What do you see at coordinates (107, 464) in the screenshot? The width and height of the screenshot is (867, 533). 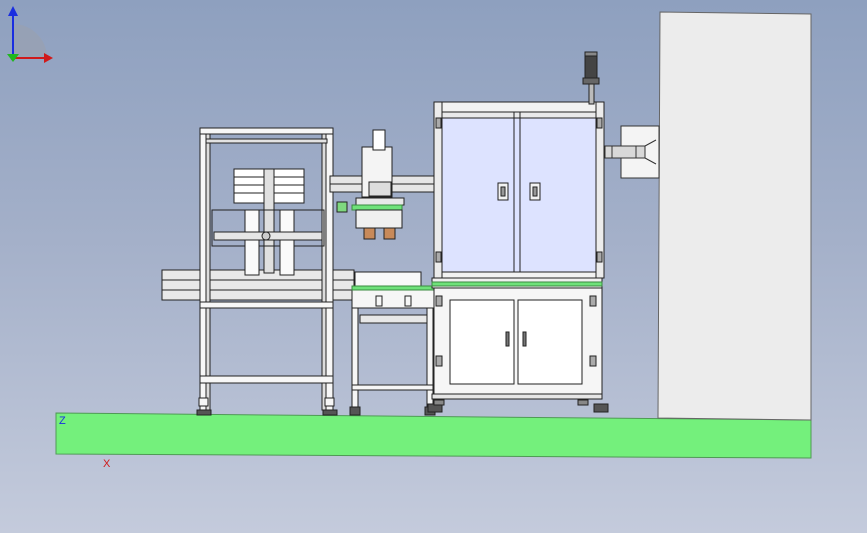 I see `x-axis-label: X` at bounding box center [107, 464].